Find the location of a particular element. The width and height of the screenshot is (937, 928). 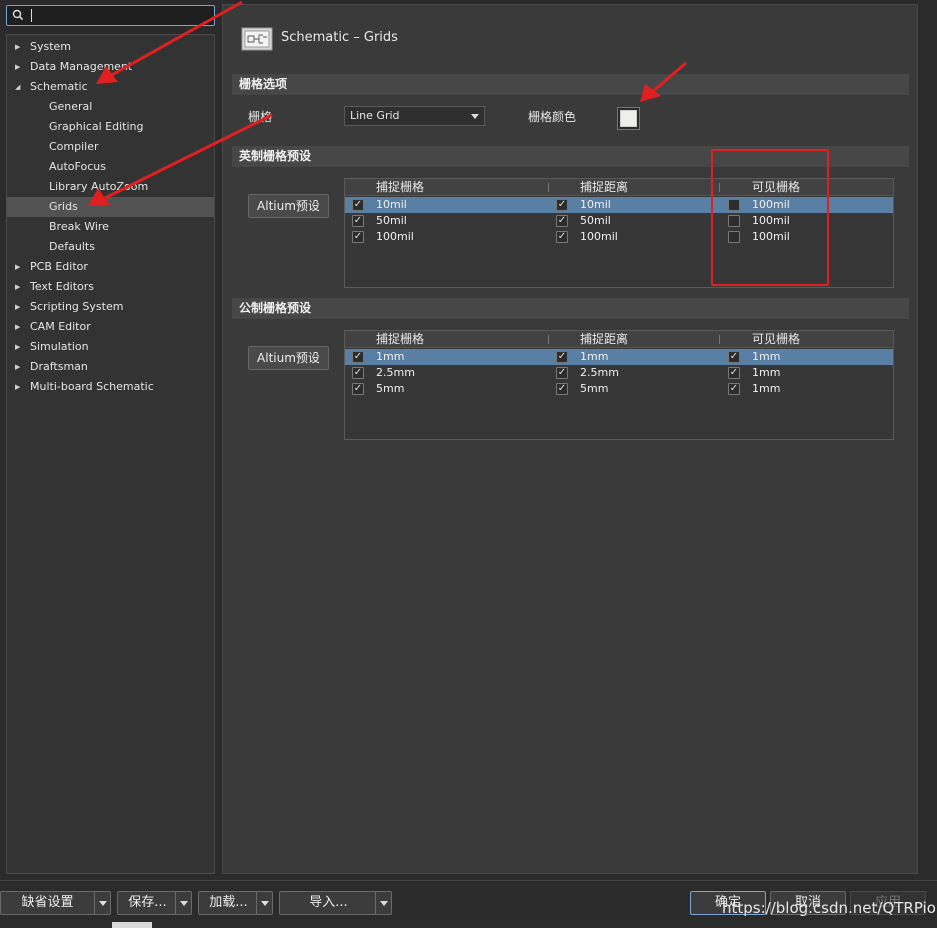

table-row: ✓ 1mm ✓ 1mm ✓ 1mm is located at coordinates (619, 357).